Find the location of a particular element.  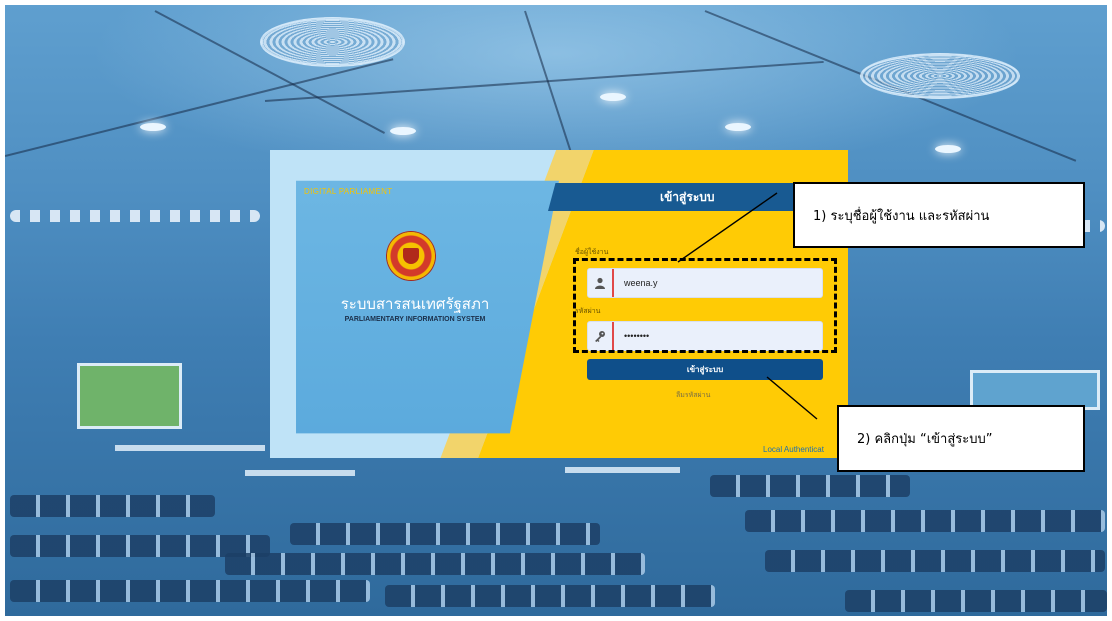

callout-step-1: 1) ระบุชื่อผู้ใช้งาน และรหัสผ่าน is located at coordinates (939, 215).